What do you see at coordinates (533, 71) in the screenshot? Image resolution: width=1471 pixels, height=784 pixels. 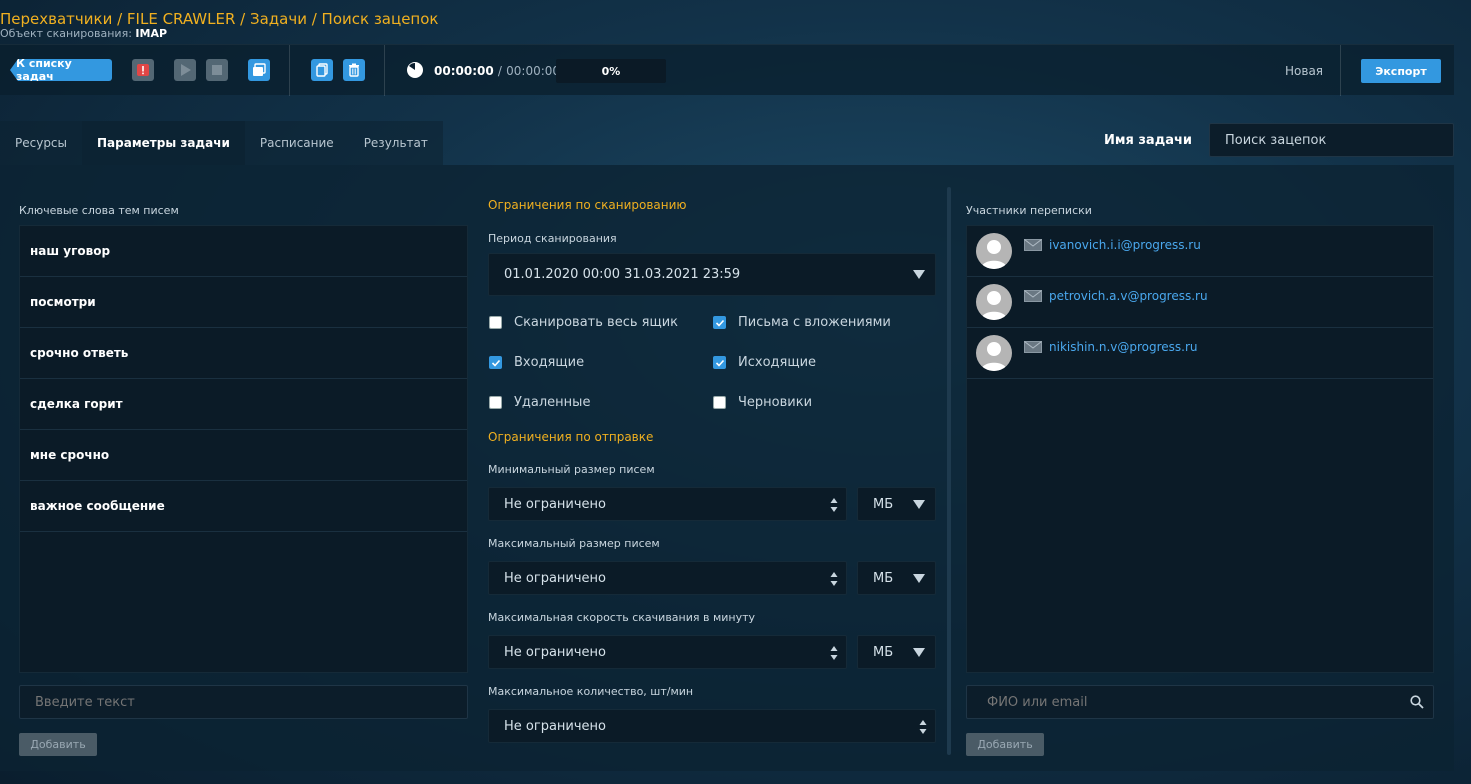 I see `time-total: 00:00:00` at bounding box center [533, 71].